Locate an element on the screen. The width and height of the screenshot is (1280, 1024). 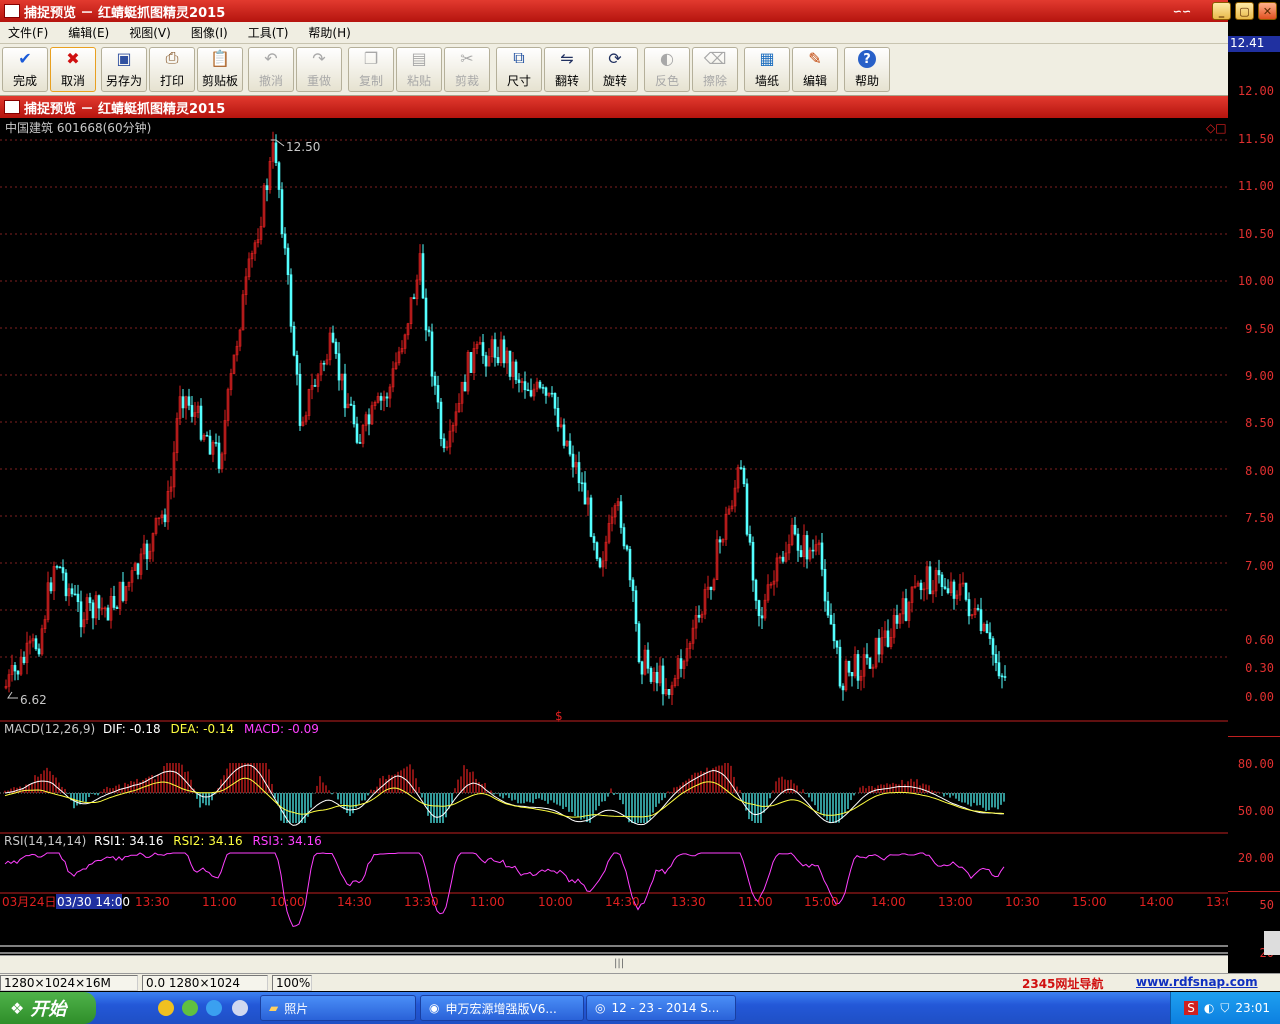
nav-link: 2345网址导航 is located at coordinates (1062, 983).